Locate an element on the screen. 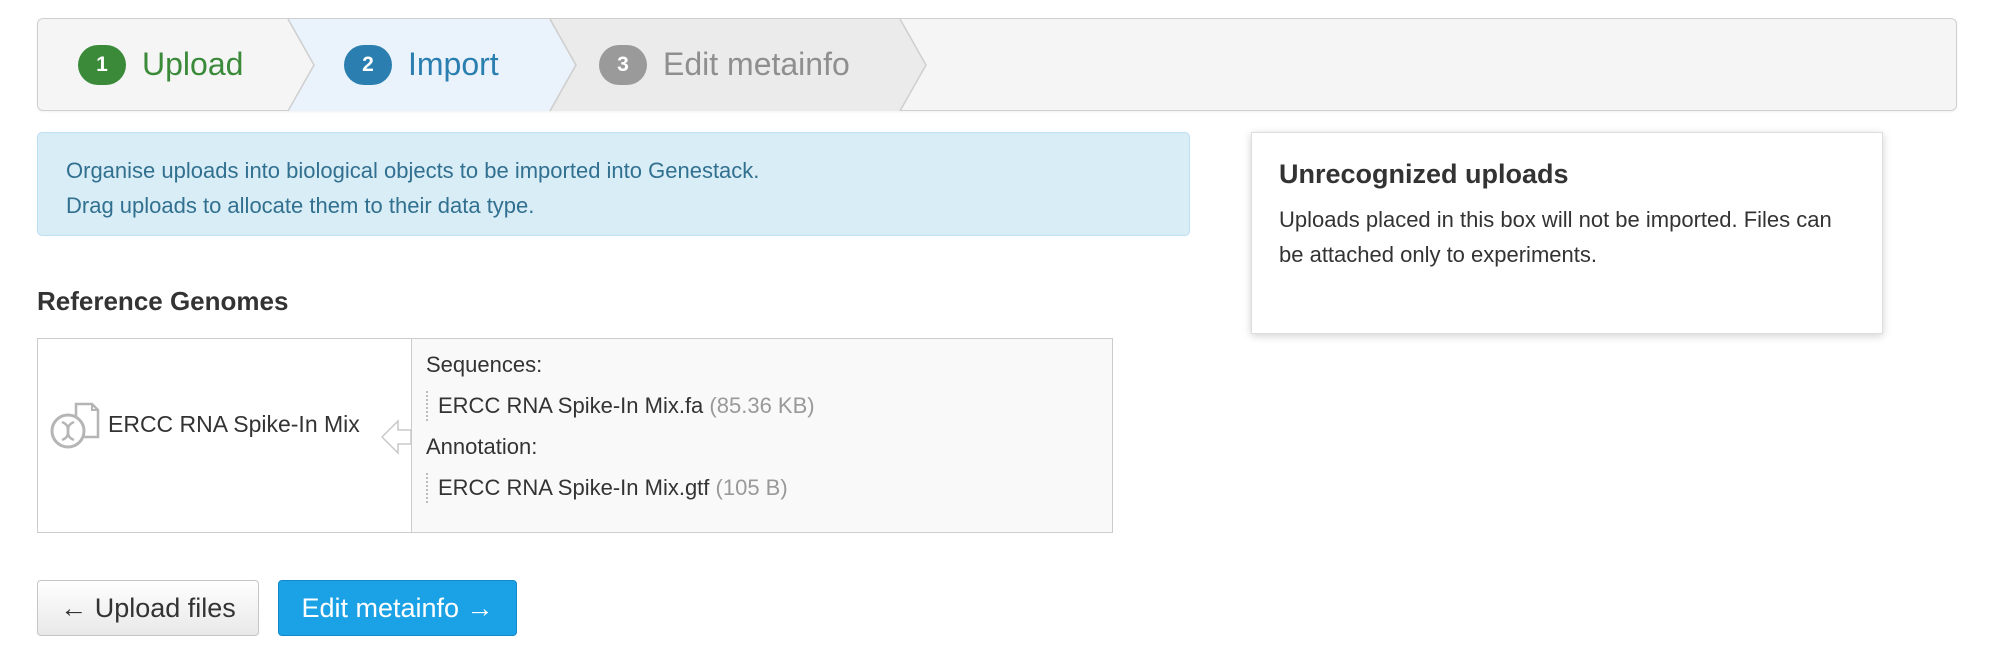 The width and height of the screenshot is (1999, 657). annotation-file-item: ERCC RNA Spike-In Mix.gtf (105 B) is located at coordinates (762, 488).